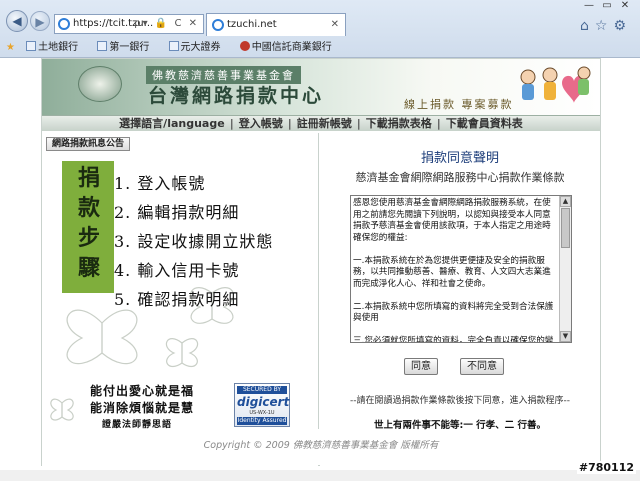 This screenshot has width=640, height=481. I want to click on menu-download-form: 下載捐款表格, so click(399, 123).